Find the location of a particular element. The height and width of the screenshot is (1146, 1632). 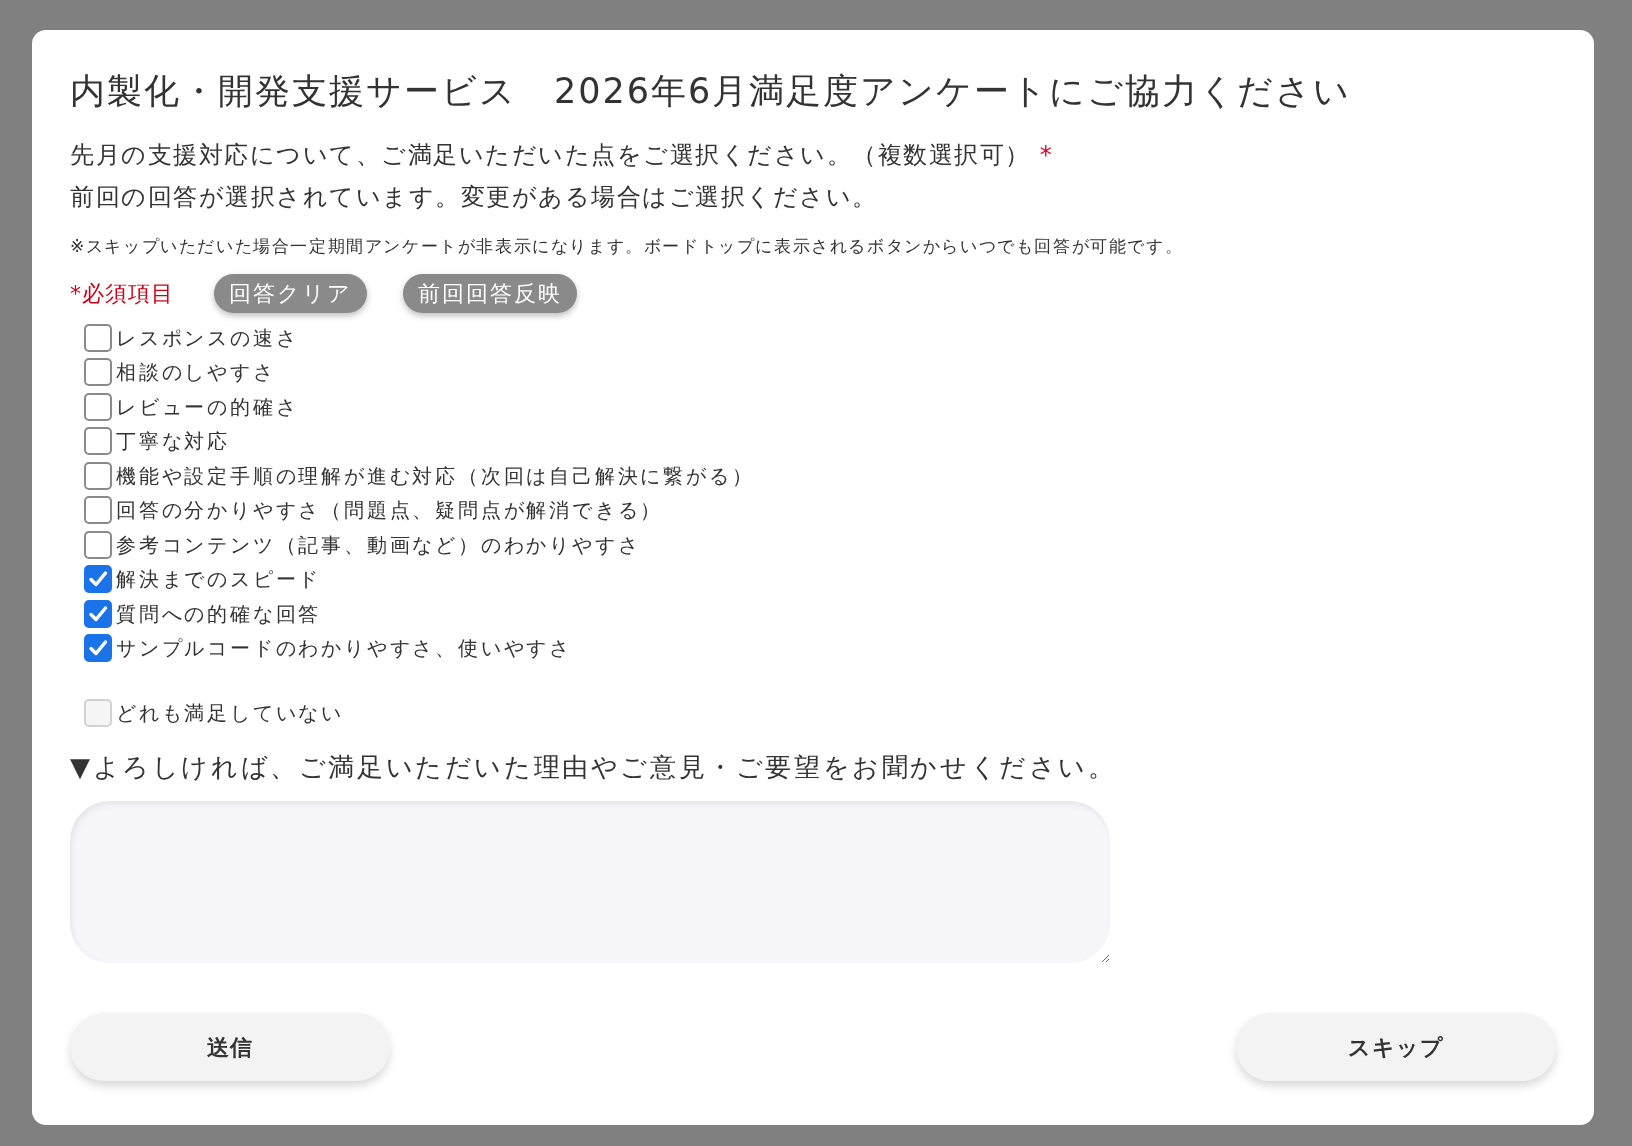

required-label: *必須項目 is located at coordinates (122, 293).